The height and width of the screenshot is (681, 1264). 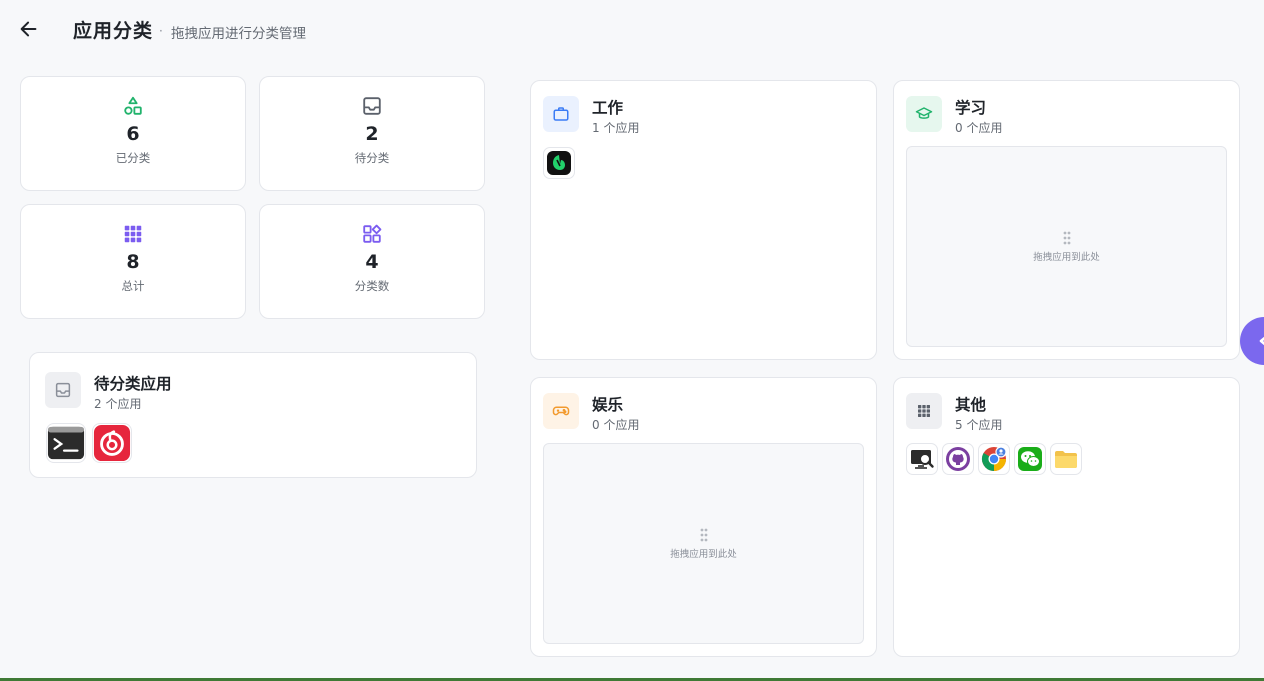 I want to click on chrome-icon, so click(x=994, y=459).